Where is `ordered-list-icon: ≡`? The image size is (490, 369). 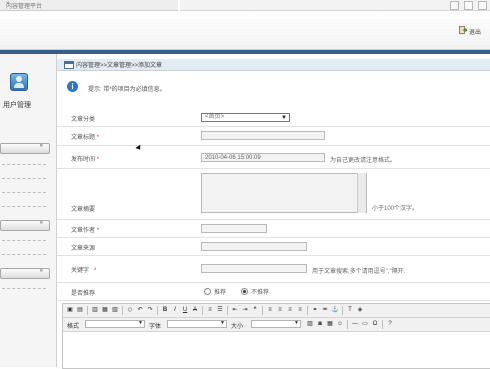
ordered-list-icon: ≡ is located at coordinates (210, 310).